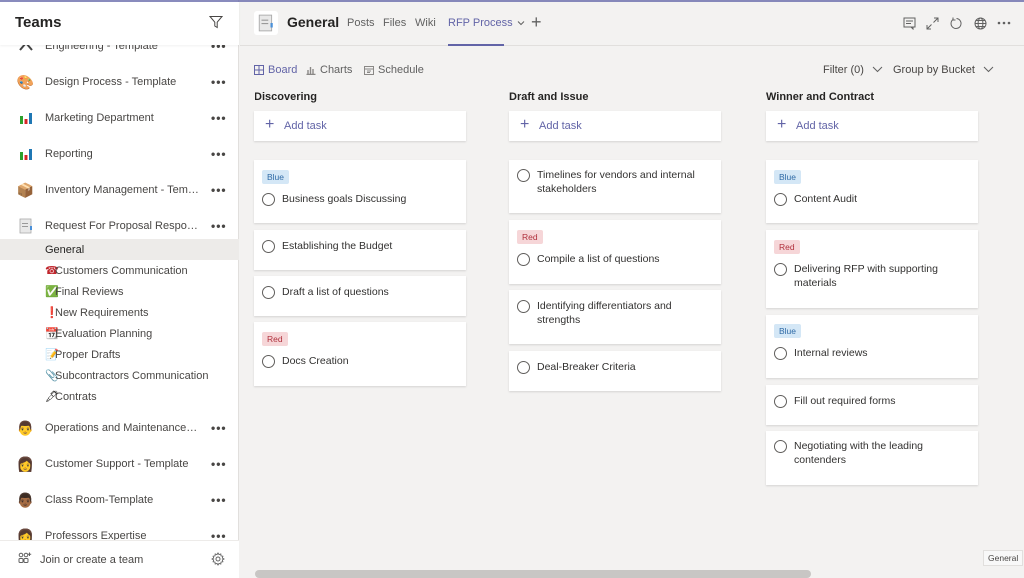 The image size is (1024, 578). Describe the element at coordinates (1003, 558) in the screenshot. I see `tooltip: General` at that location.